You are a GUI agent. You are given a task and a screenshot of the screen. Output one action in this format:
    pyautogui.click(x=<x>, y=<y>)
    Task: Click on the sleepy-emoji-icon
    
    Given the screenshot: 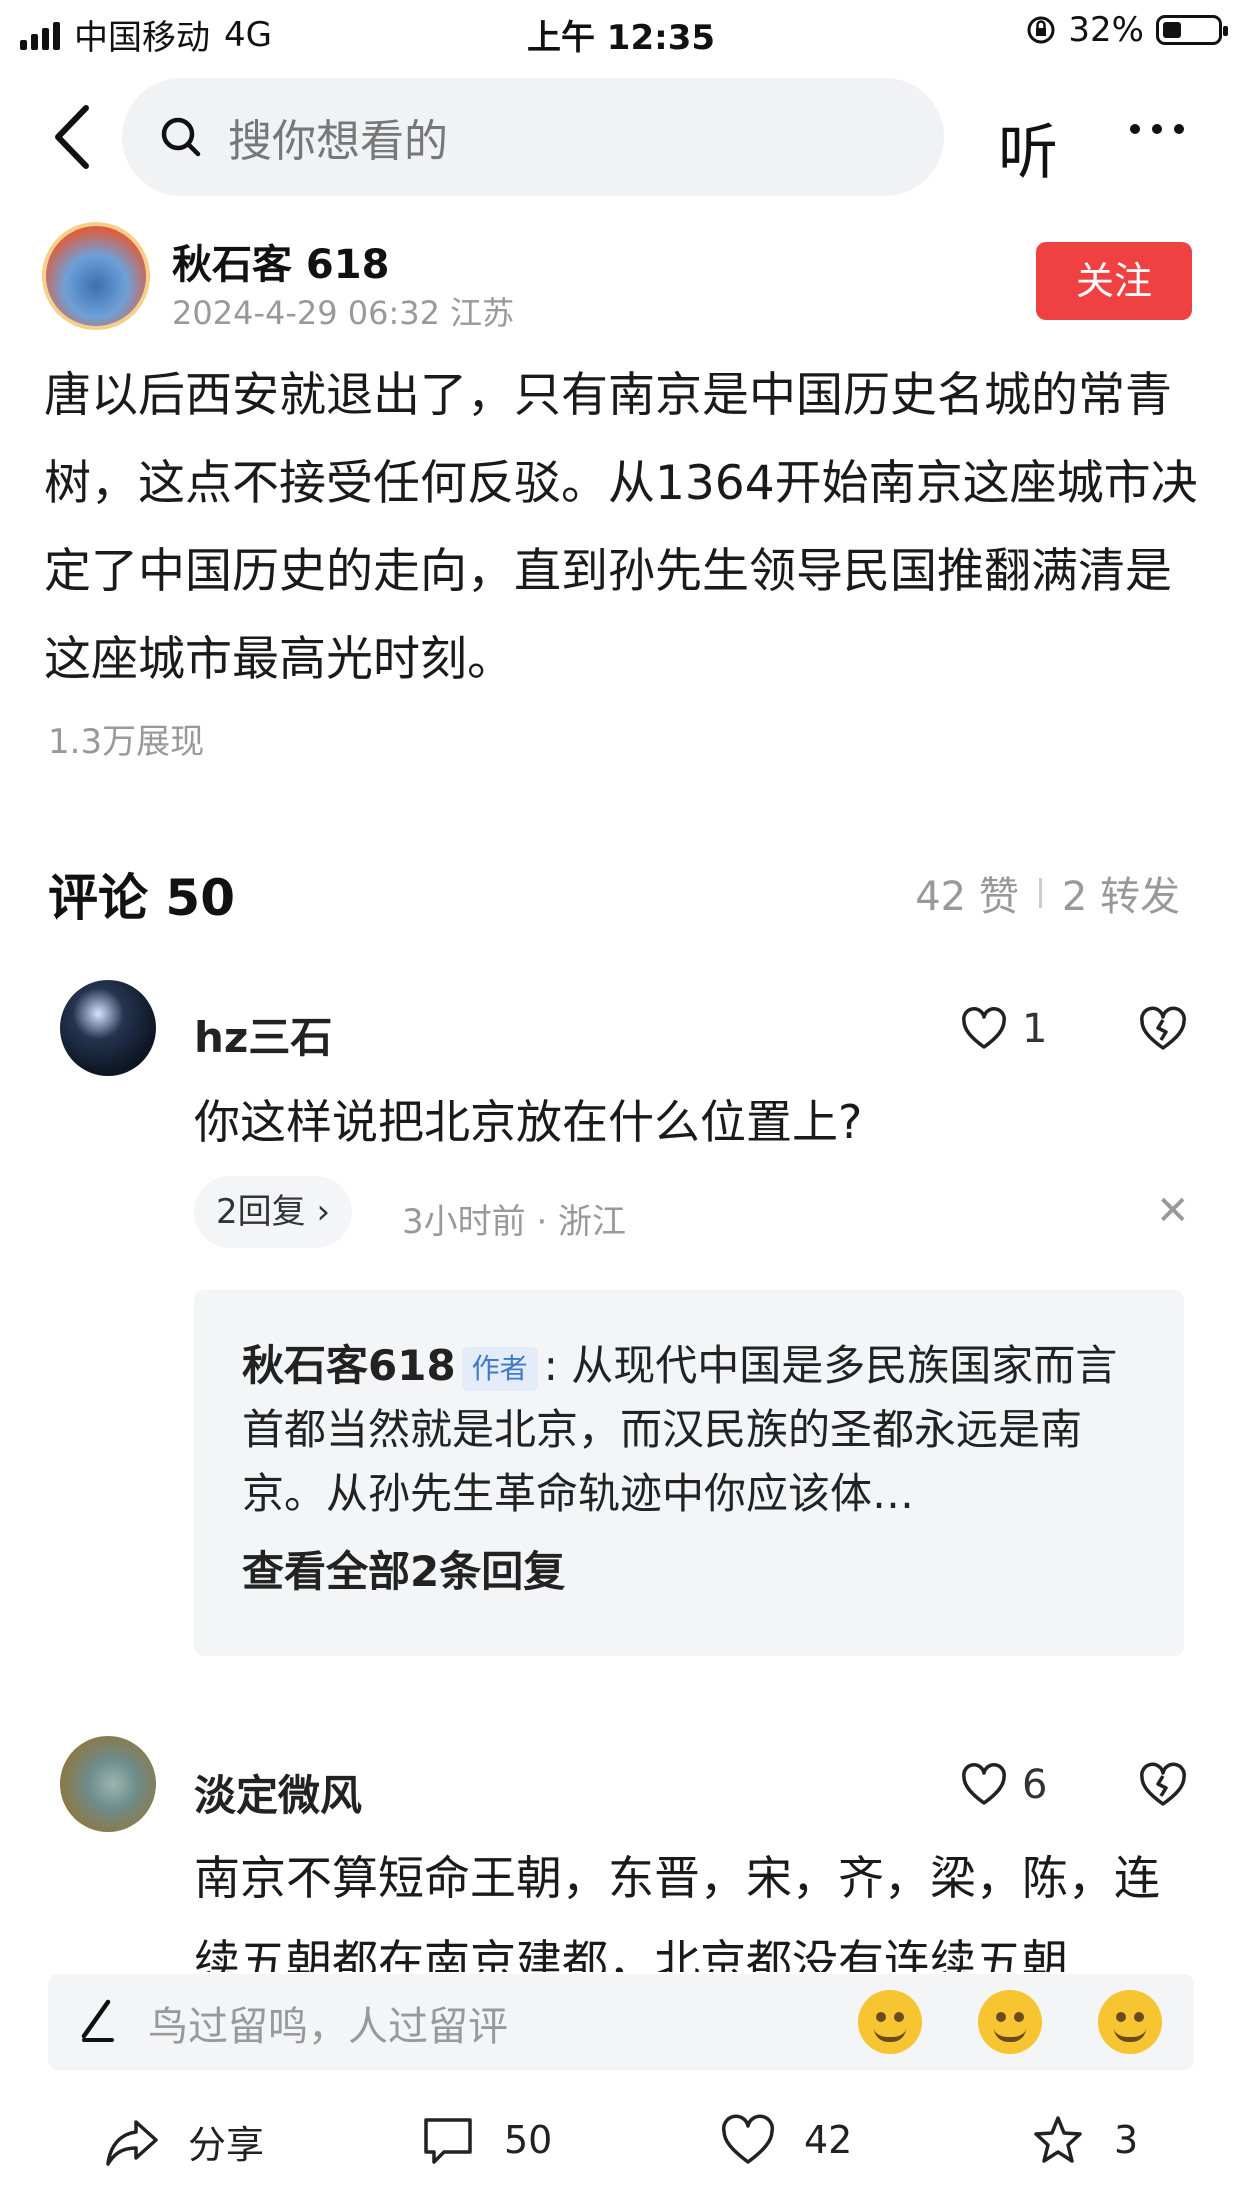 What is the action you would take?
    pyautogui.click(x=890, y=2022)
    